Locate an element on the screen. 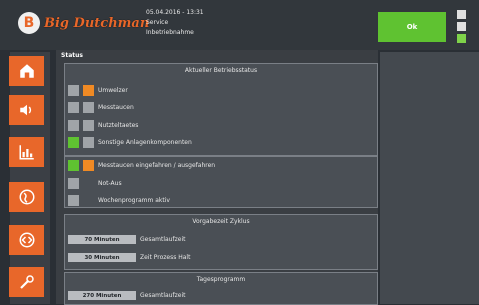  status-label: Sonstige Anlagenkomponenten is located at coordinates (145, 142).